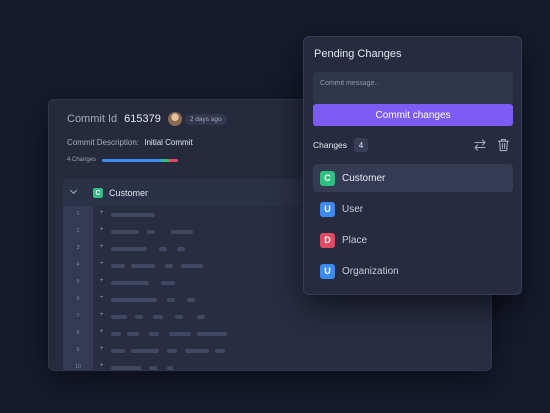 This screenshot has height=413, width=550. Describe the element at coordinates (327, 178) in the screenshot. I see `change-type-badge: C` at that location.